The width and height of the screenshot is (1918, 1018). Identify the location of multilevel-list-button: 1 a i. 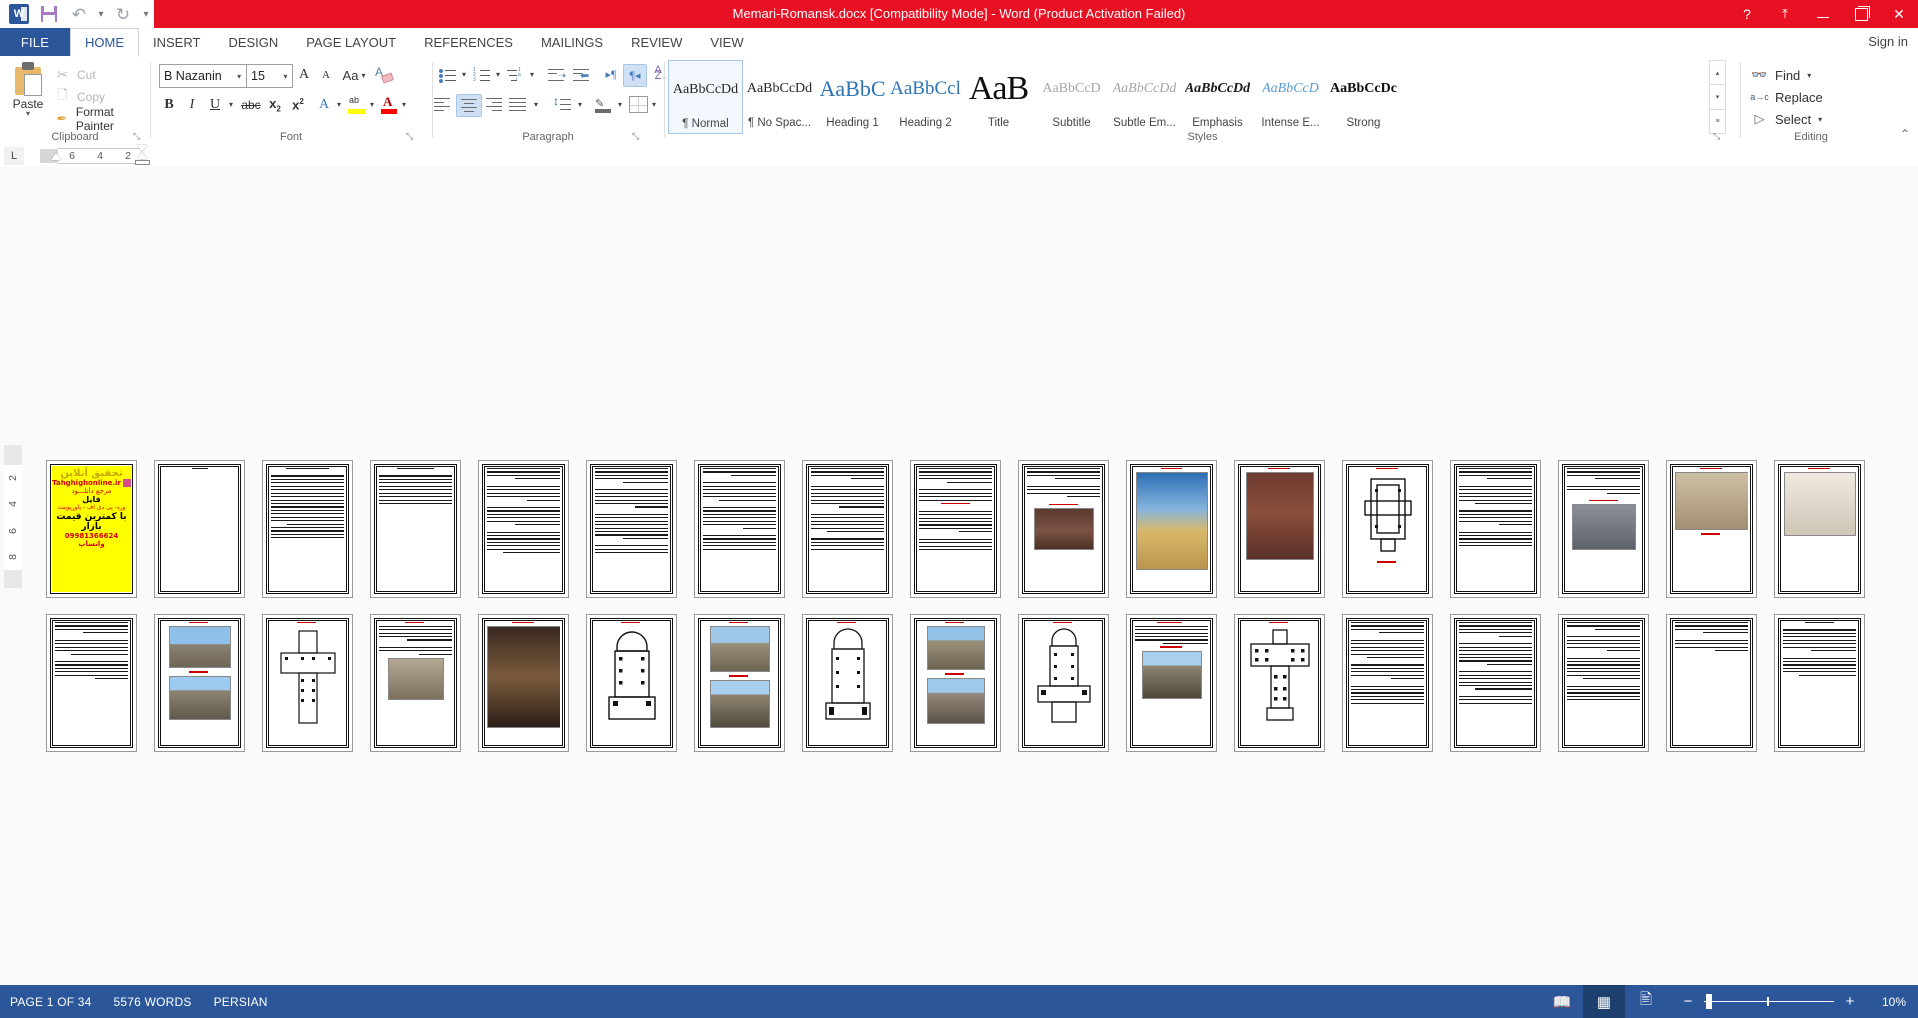
(516, 74).